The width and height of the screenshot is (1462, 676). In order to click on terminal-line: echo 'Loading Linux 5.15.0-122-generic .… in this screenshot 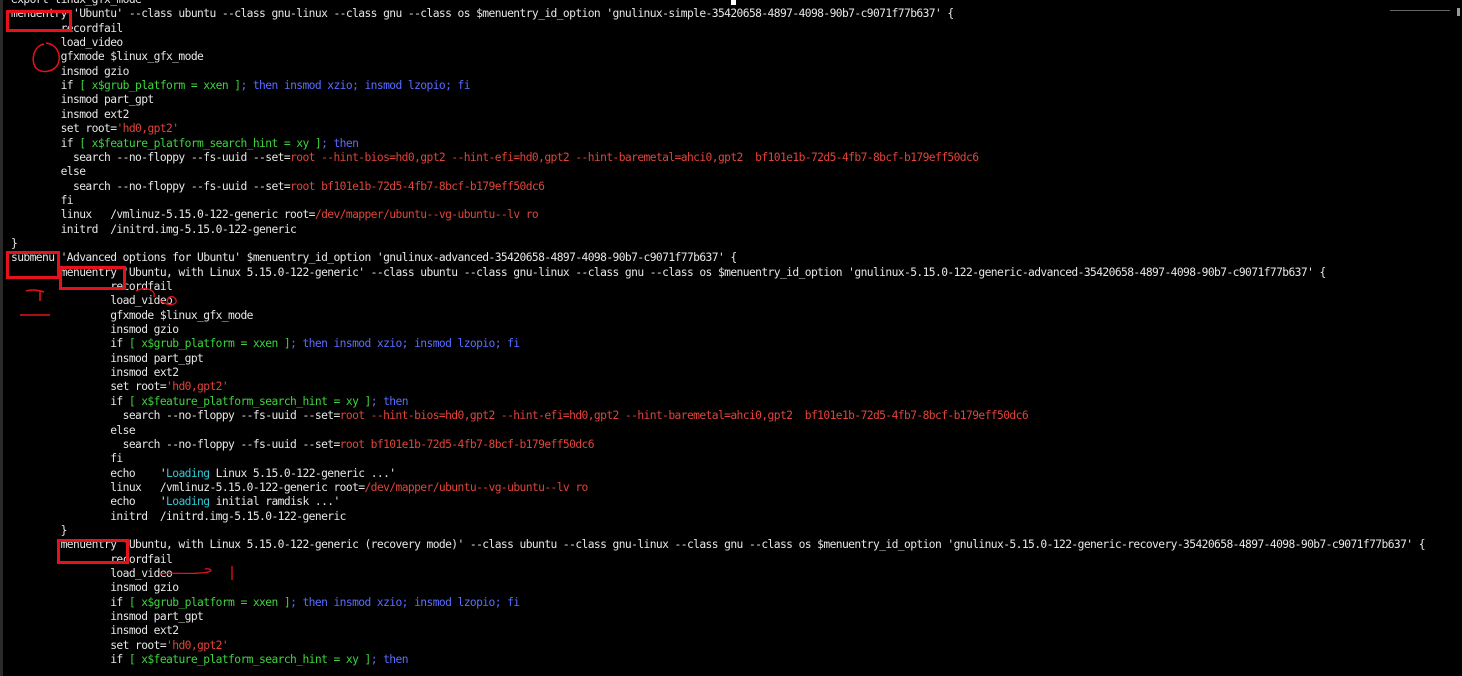, I will do `click(203, 474)`.